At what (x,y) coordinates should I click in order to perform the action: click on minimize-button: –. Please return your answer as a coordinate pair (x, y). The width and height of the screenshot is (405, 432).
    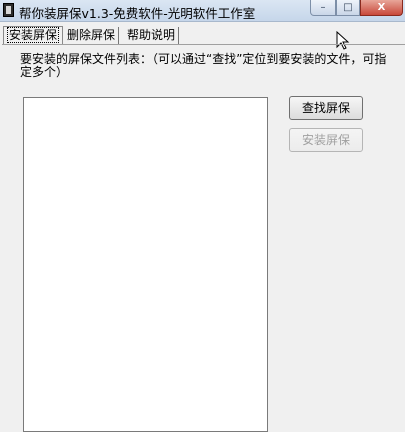
    Looking at the image, I should click on (323, 8).